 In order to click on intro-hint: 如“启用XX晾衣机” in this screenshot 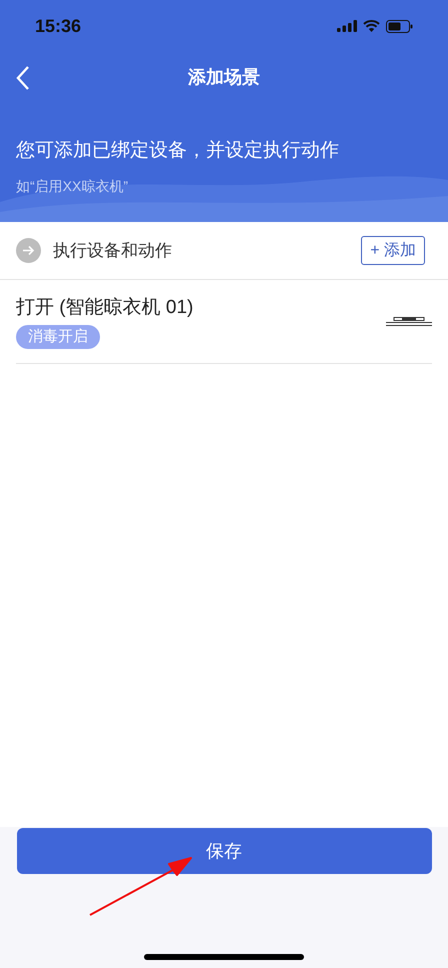, I will do `click(72, 186)`.